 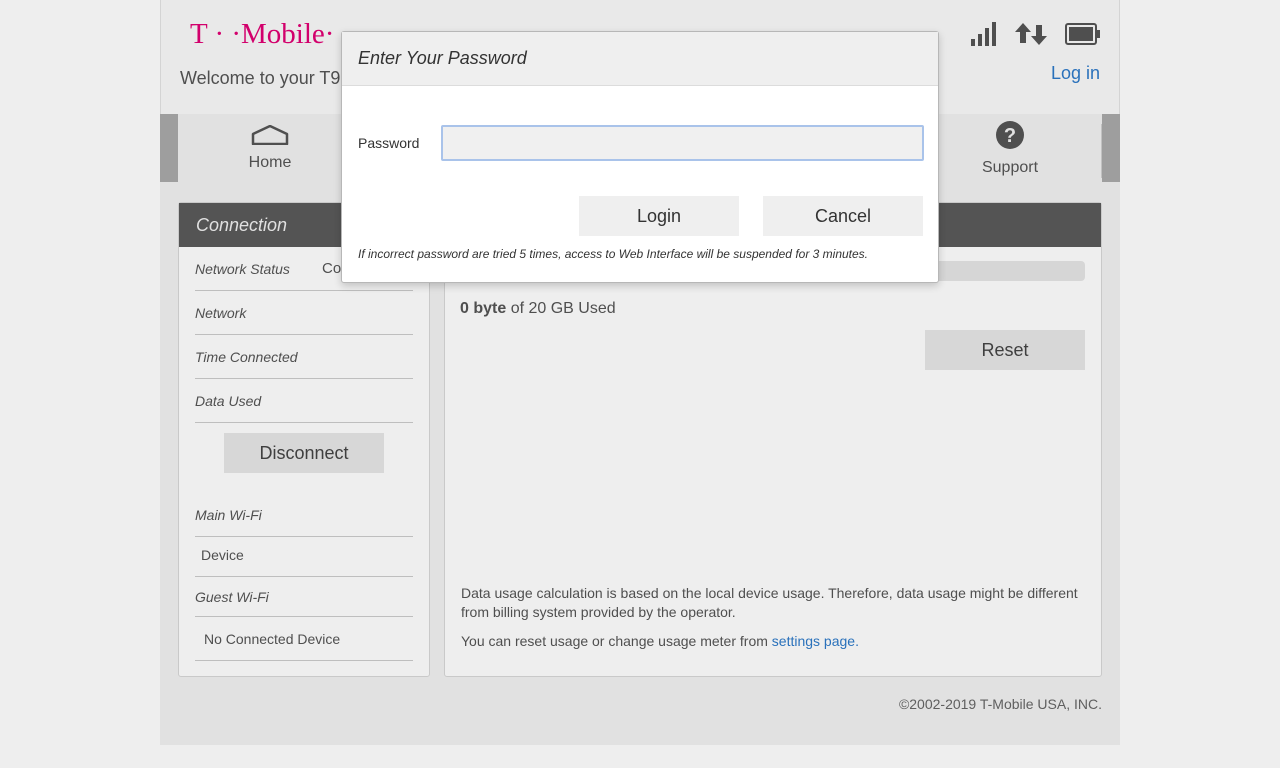 I want to click on password-label: Password, so click(x=389, y=143).